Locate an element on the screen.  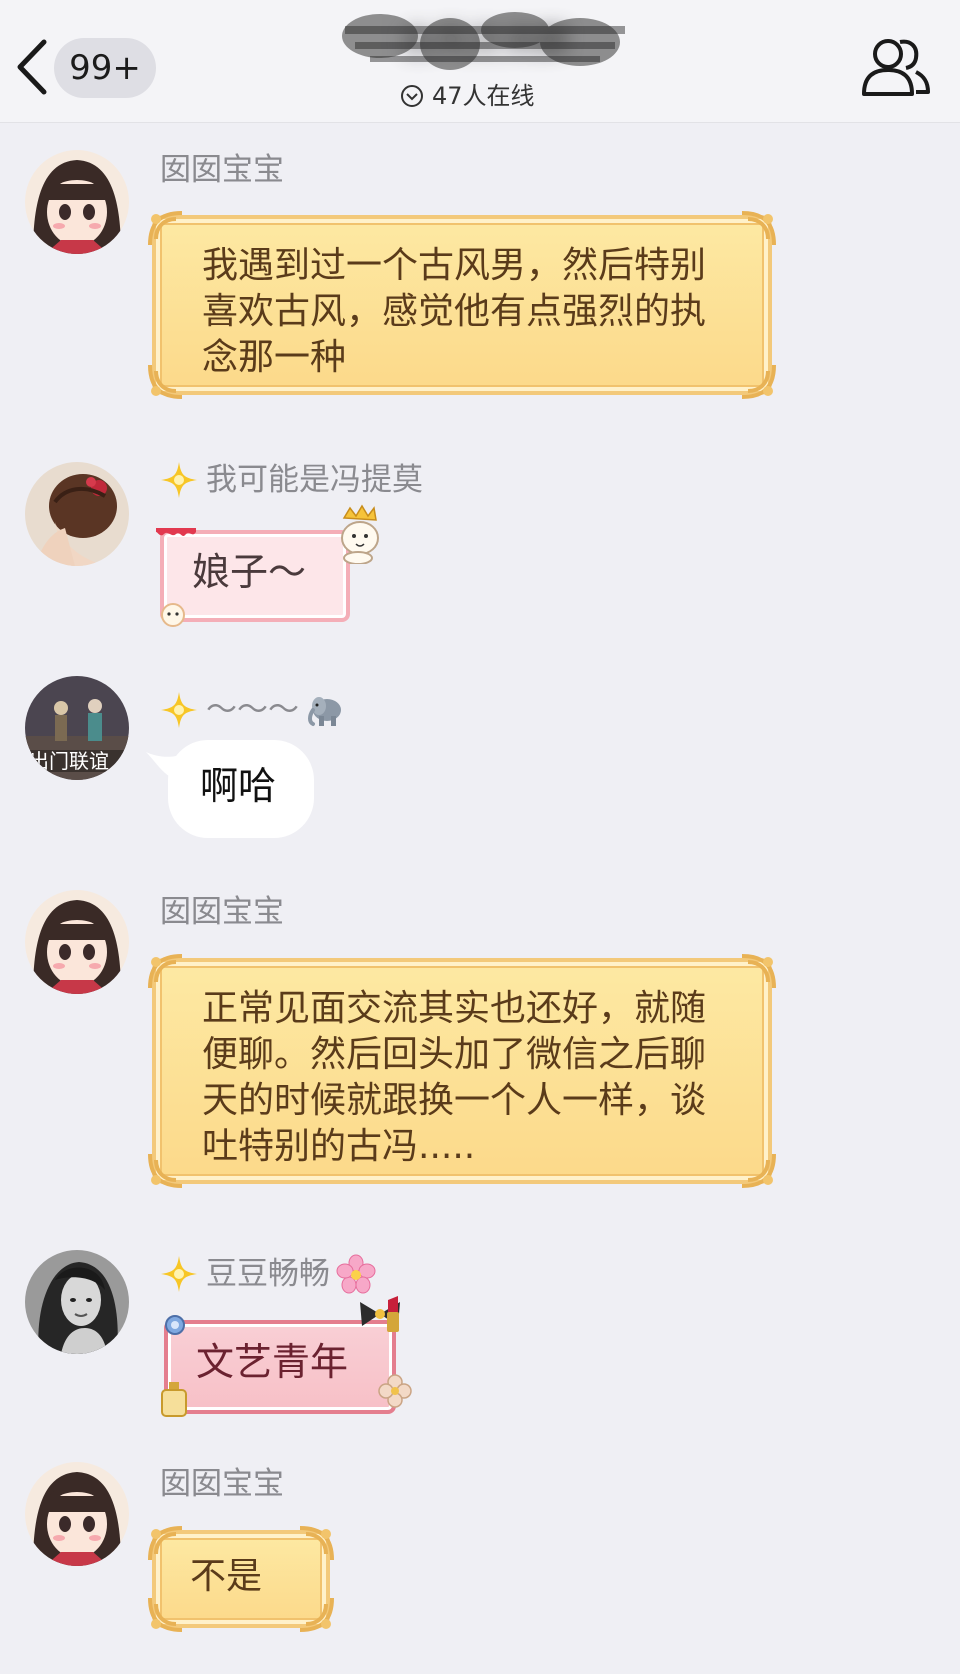
chevron-circle-down-icon is located at coordinates (412, 96).